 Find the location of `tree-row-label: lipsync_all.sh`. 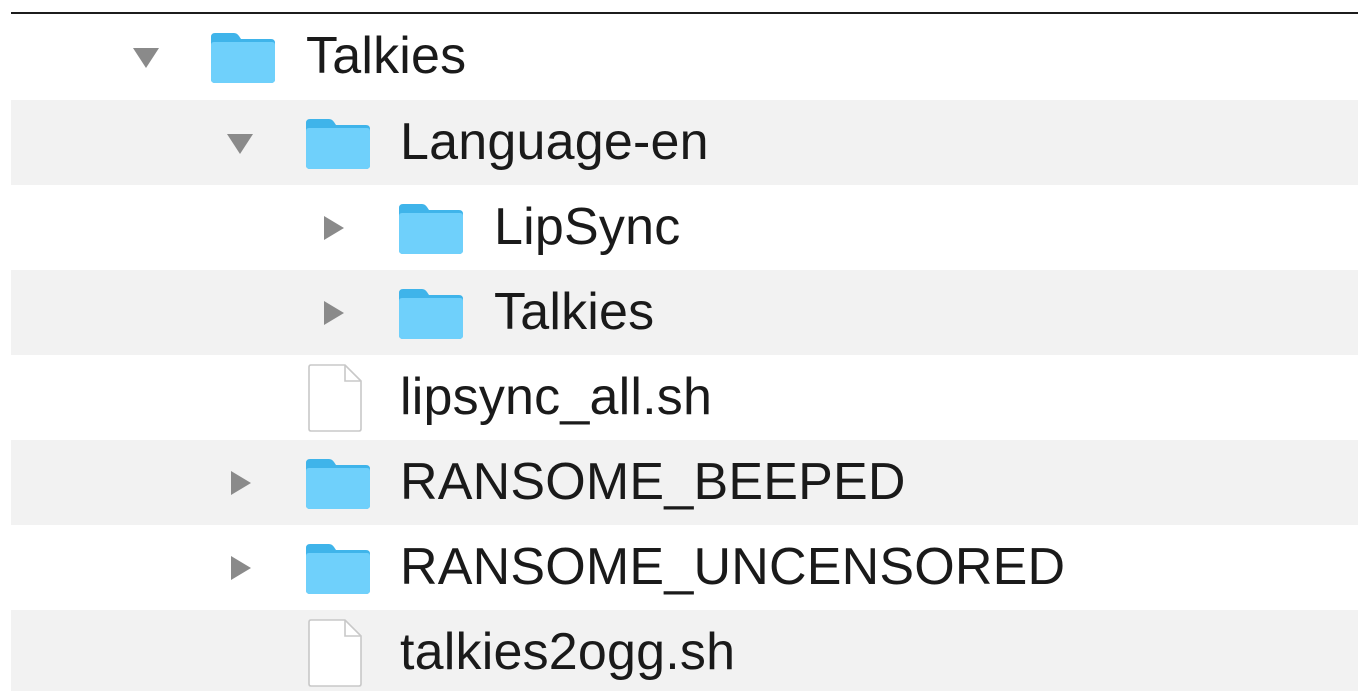

tree-row-label: lipsync_all.sh is located at coordinates (556, 396).